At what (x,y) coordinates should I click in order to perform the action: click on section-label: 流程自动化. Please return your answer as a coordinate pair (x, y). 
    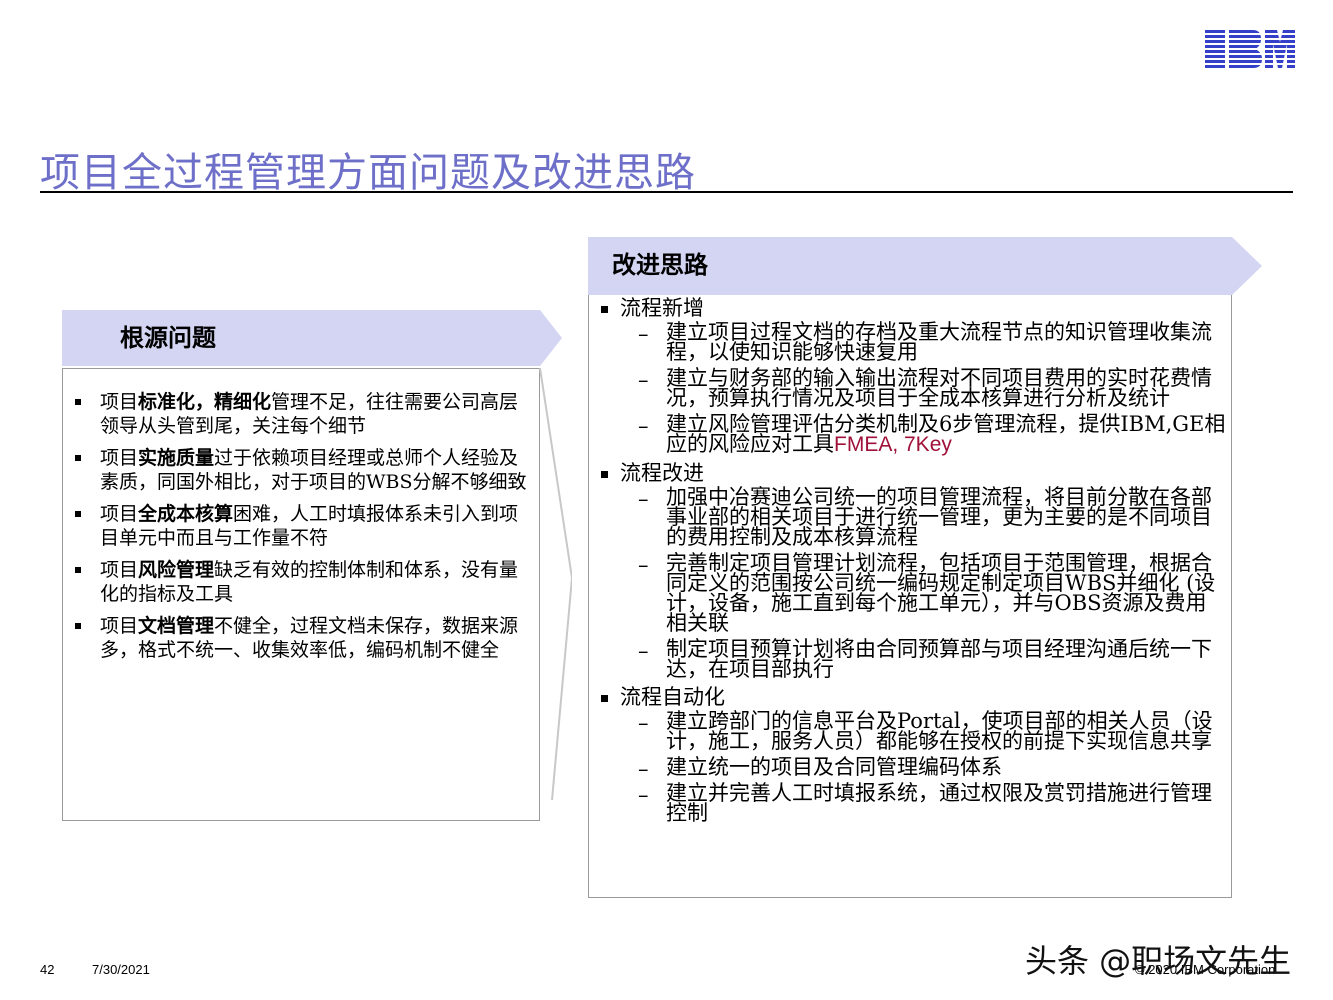
    Looking at the image, I should click on (672, 697).